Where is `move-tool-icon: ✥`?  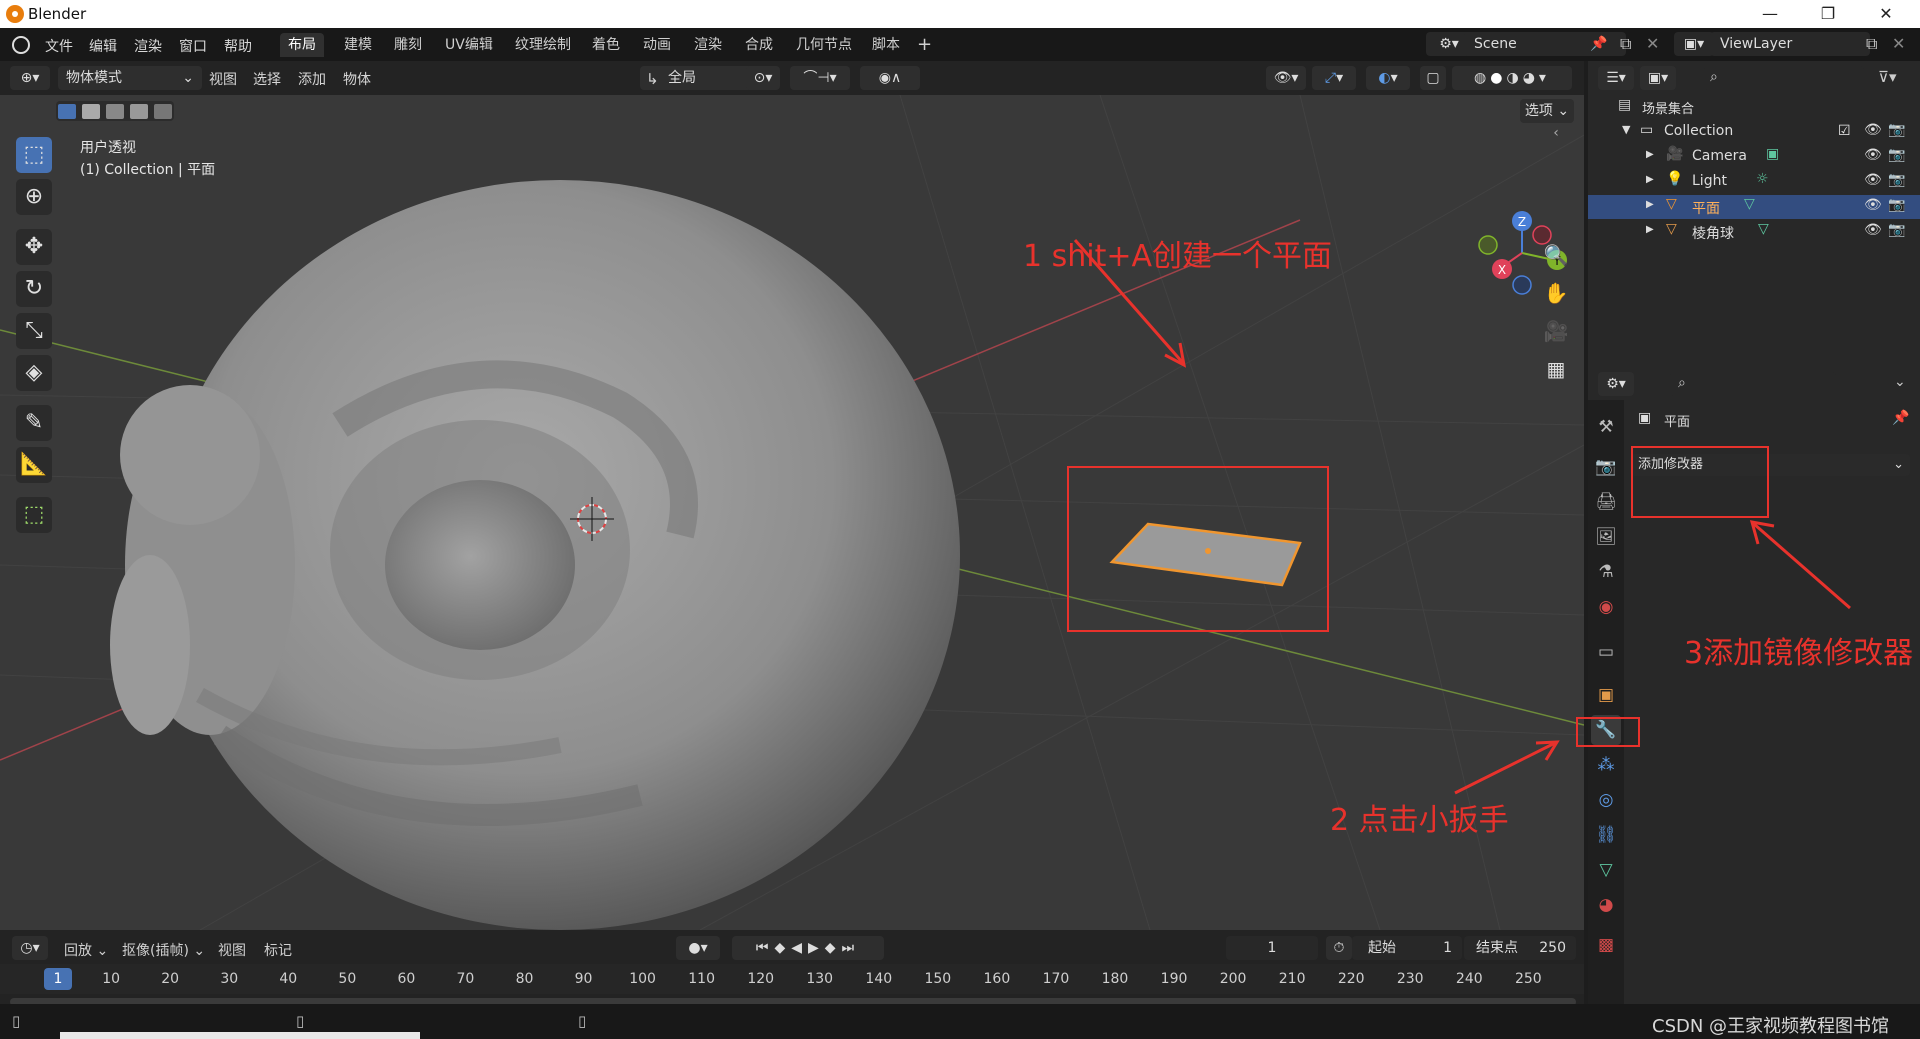 move-tool-icon: ✥ is located at coordinates (34, 247).